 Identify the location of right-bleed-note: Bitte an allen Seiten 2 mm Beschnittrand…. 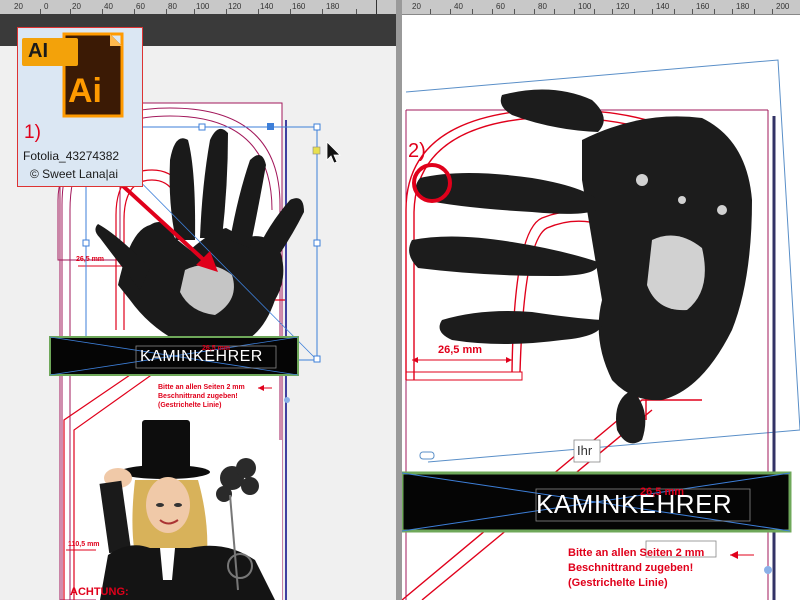
(636, 568).